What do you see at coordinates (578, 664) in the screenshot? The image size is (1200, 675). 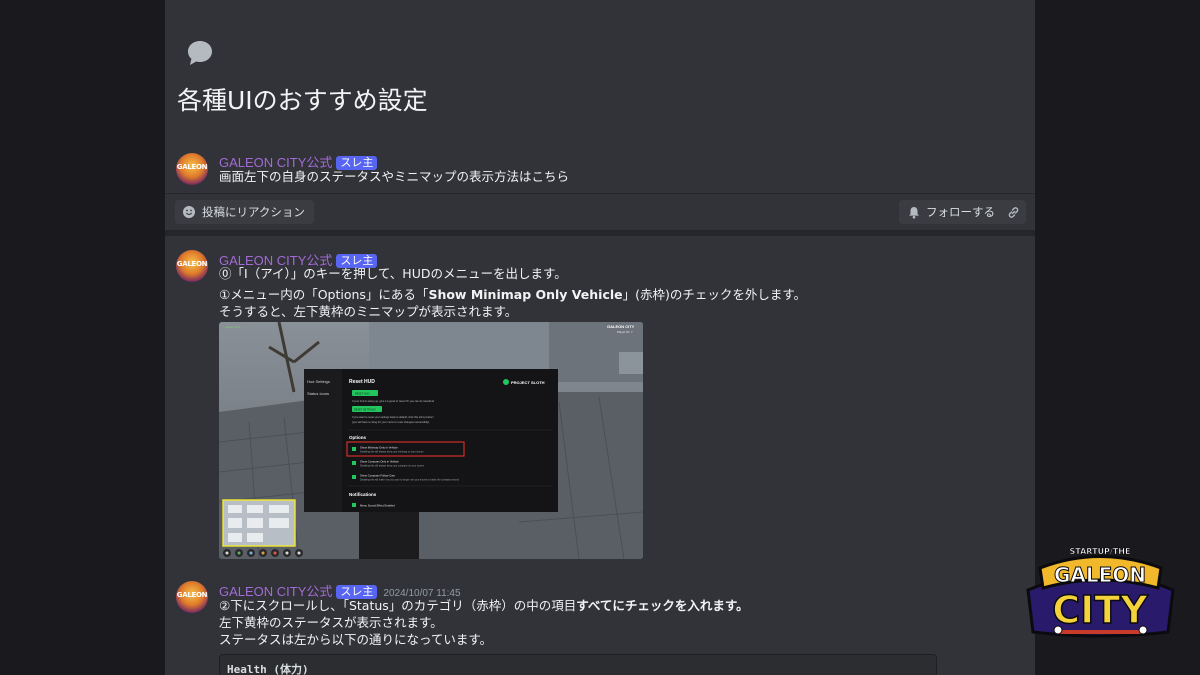 I see `code-block: Health (体力)` at bounding box center [578, 664].